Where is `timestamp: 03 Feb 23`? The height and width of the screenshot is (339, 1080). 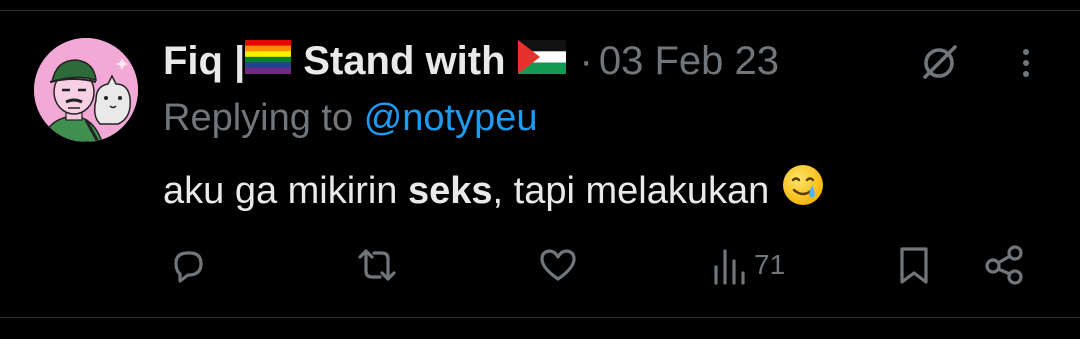 timestamp: 03 Feb 23 is located at coordinates (689, 61).